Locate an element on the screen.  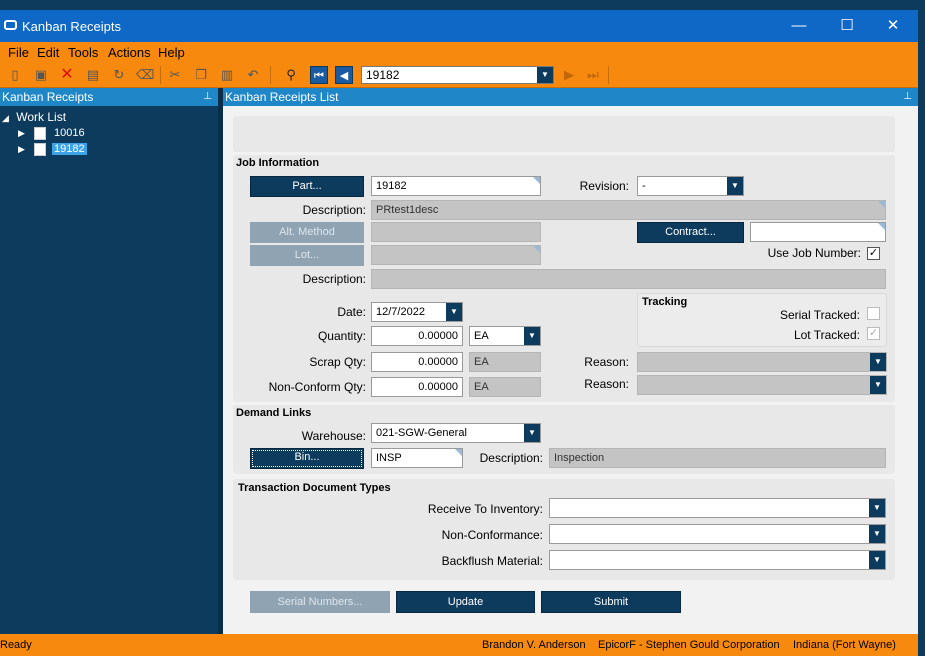
tracking-group: Tracking Serial Tracked: Lot Tracked: ✓ is located at coordinates (762, 320).